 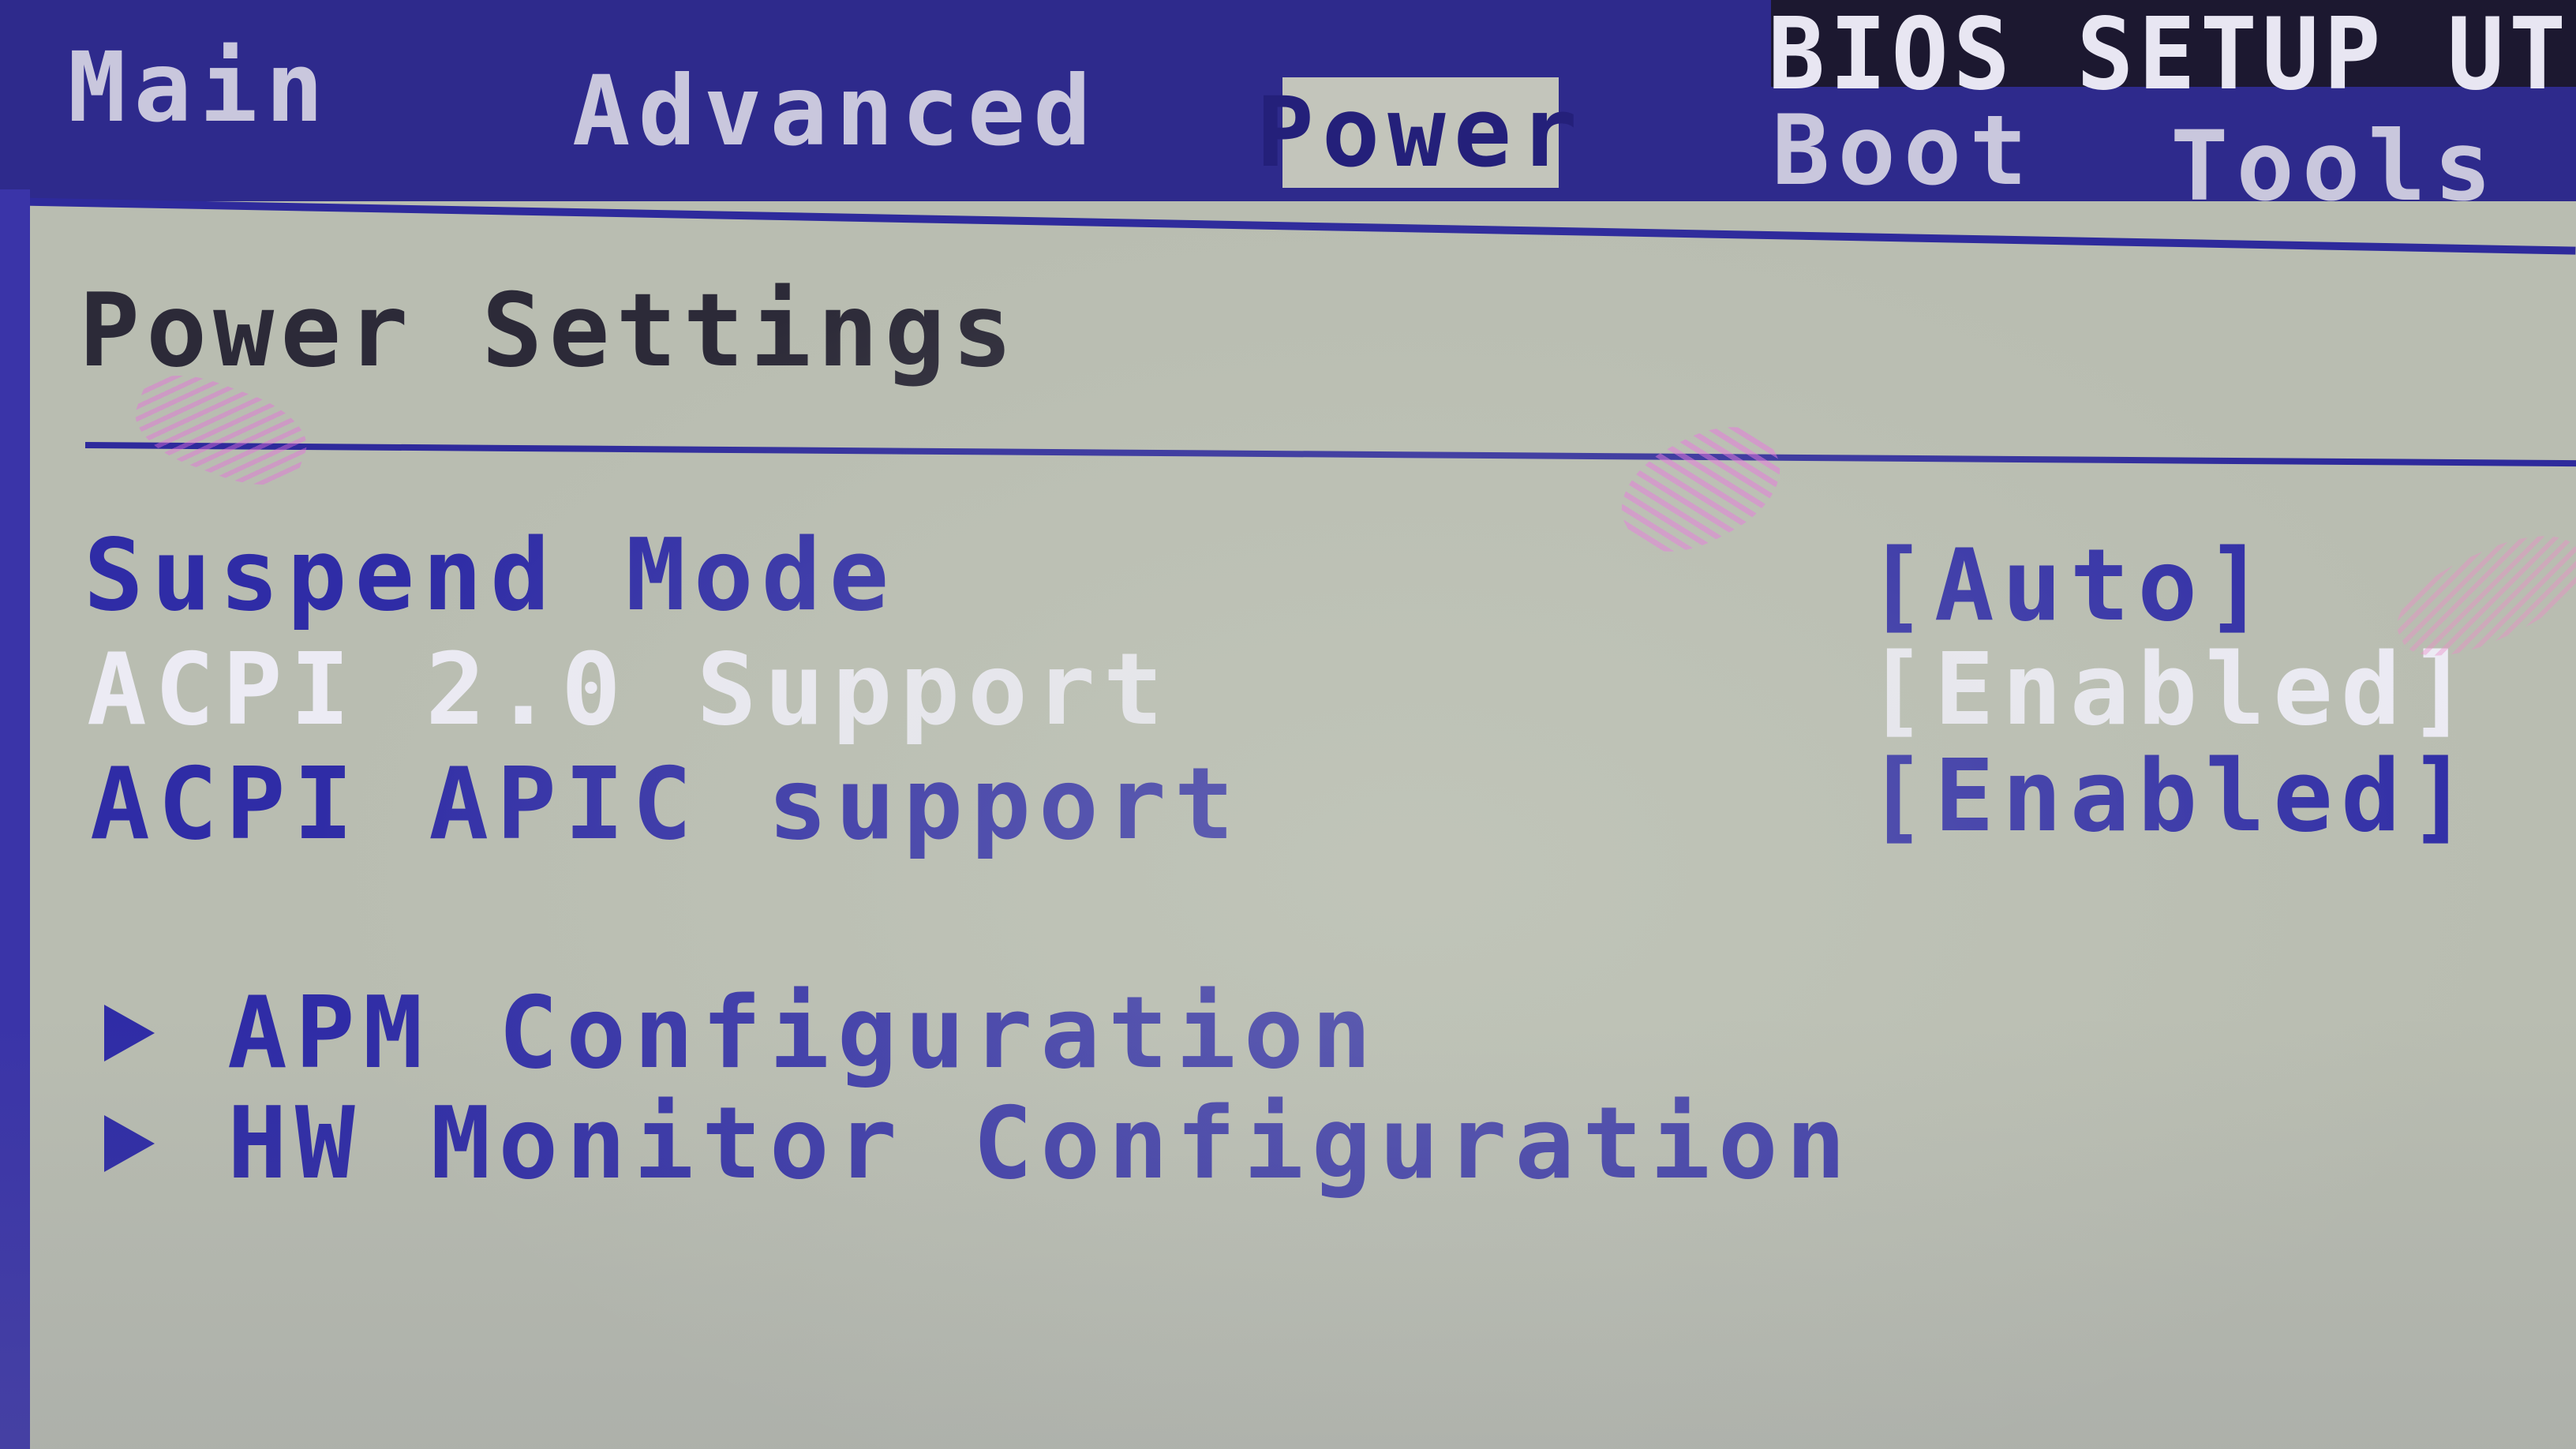 I want to click on submenu-label: HW Monitor Configuration, so click(x=1040, y=1143).